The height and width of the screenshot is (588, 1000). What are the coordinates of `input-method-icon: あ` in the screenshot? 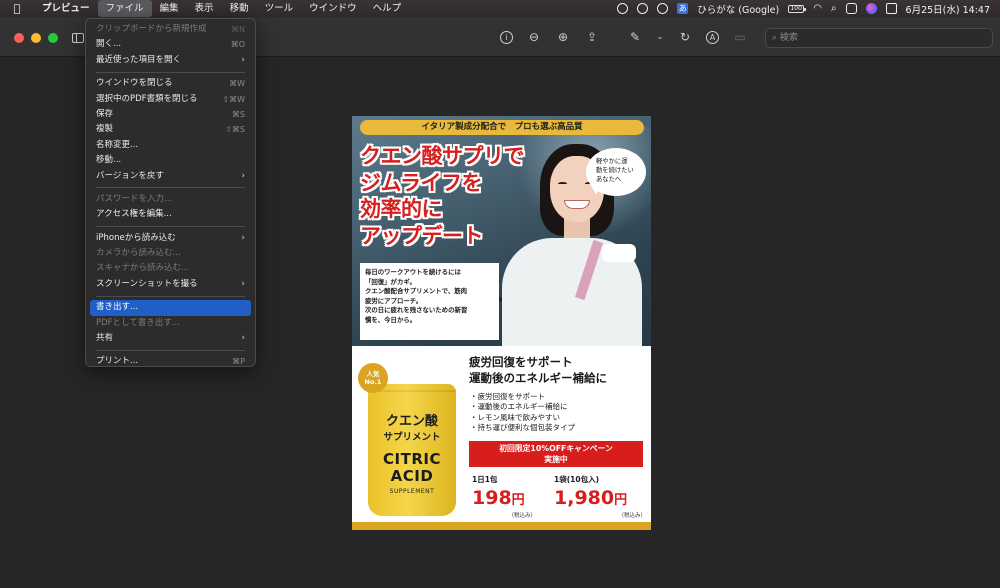 It's located at (683, 8).